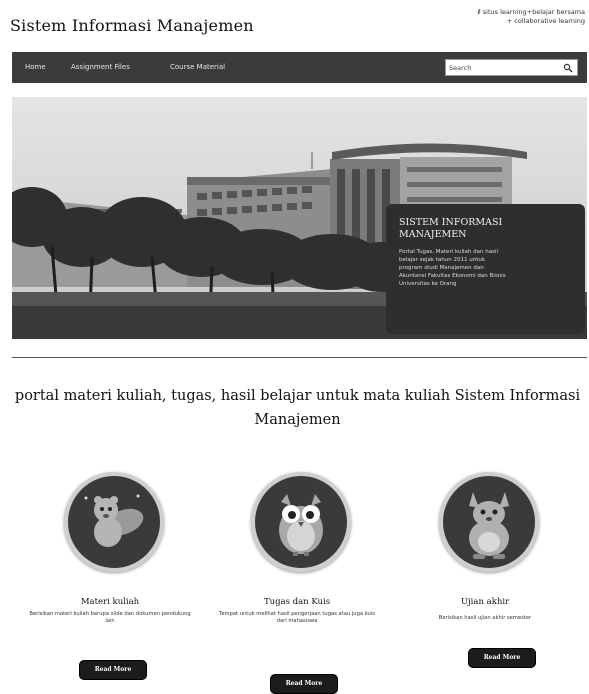 The width and height of the screenshot is (589, 694). I want to click on tagline-line-1: situs learning+belajar bersama, so click(533, 12).